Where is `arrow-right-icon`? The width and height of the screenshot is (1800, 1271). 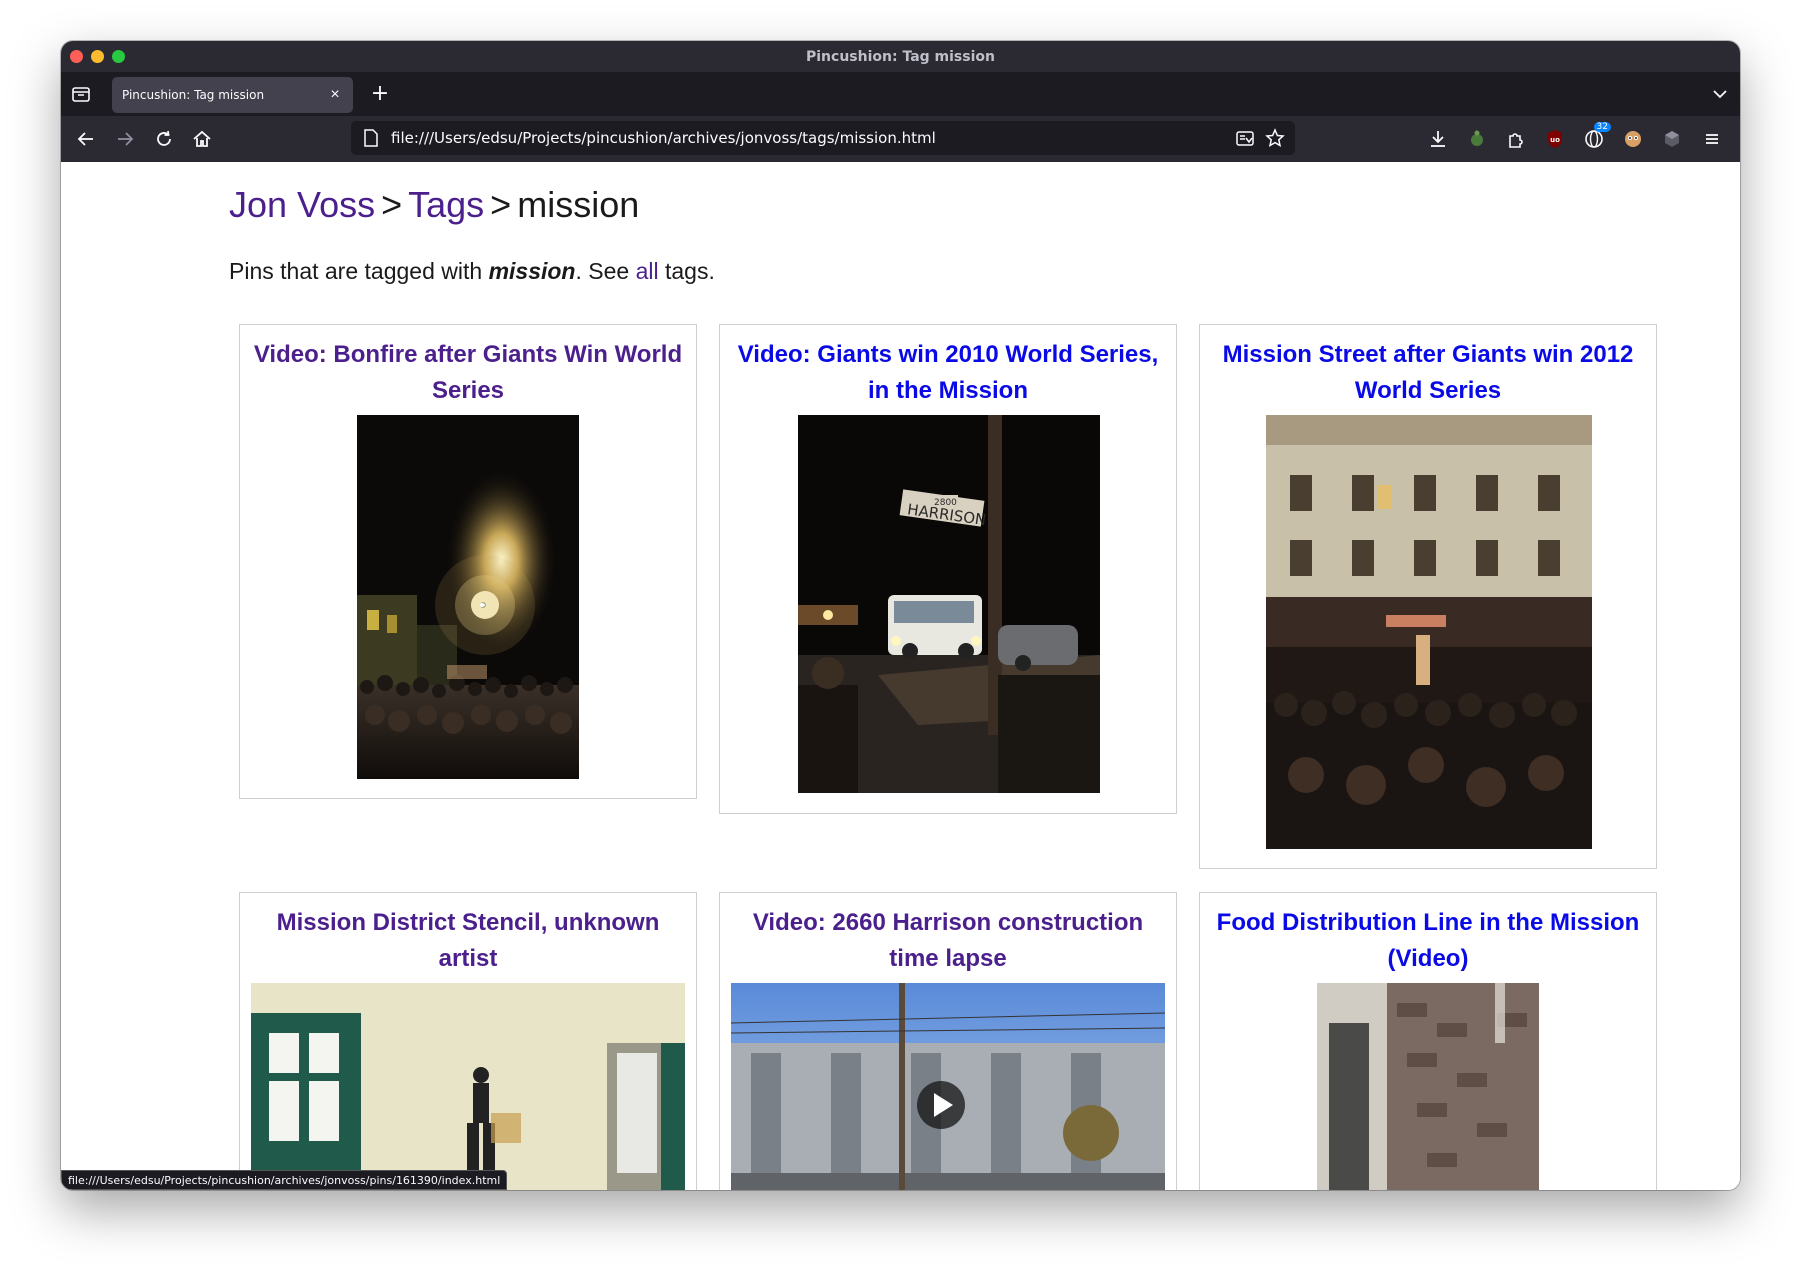 arrow-right-icon is located at coordinates (126, 139).